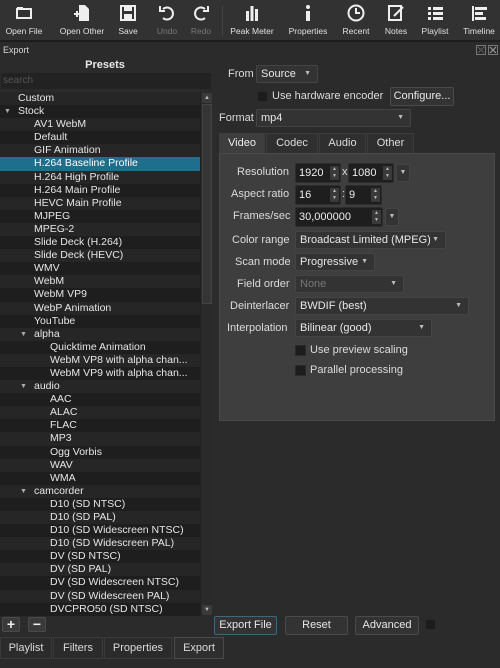  What do you see at coordinates (262, 96) in the screenshot?
I see `hardware-encoder-checkbox` at bounding box center [262, 96].